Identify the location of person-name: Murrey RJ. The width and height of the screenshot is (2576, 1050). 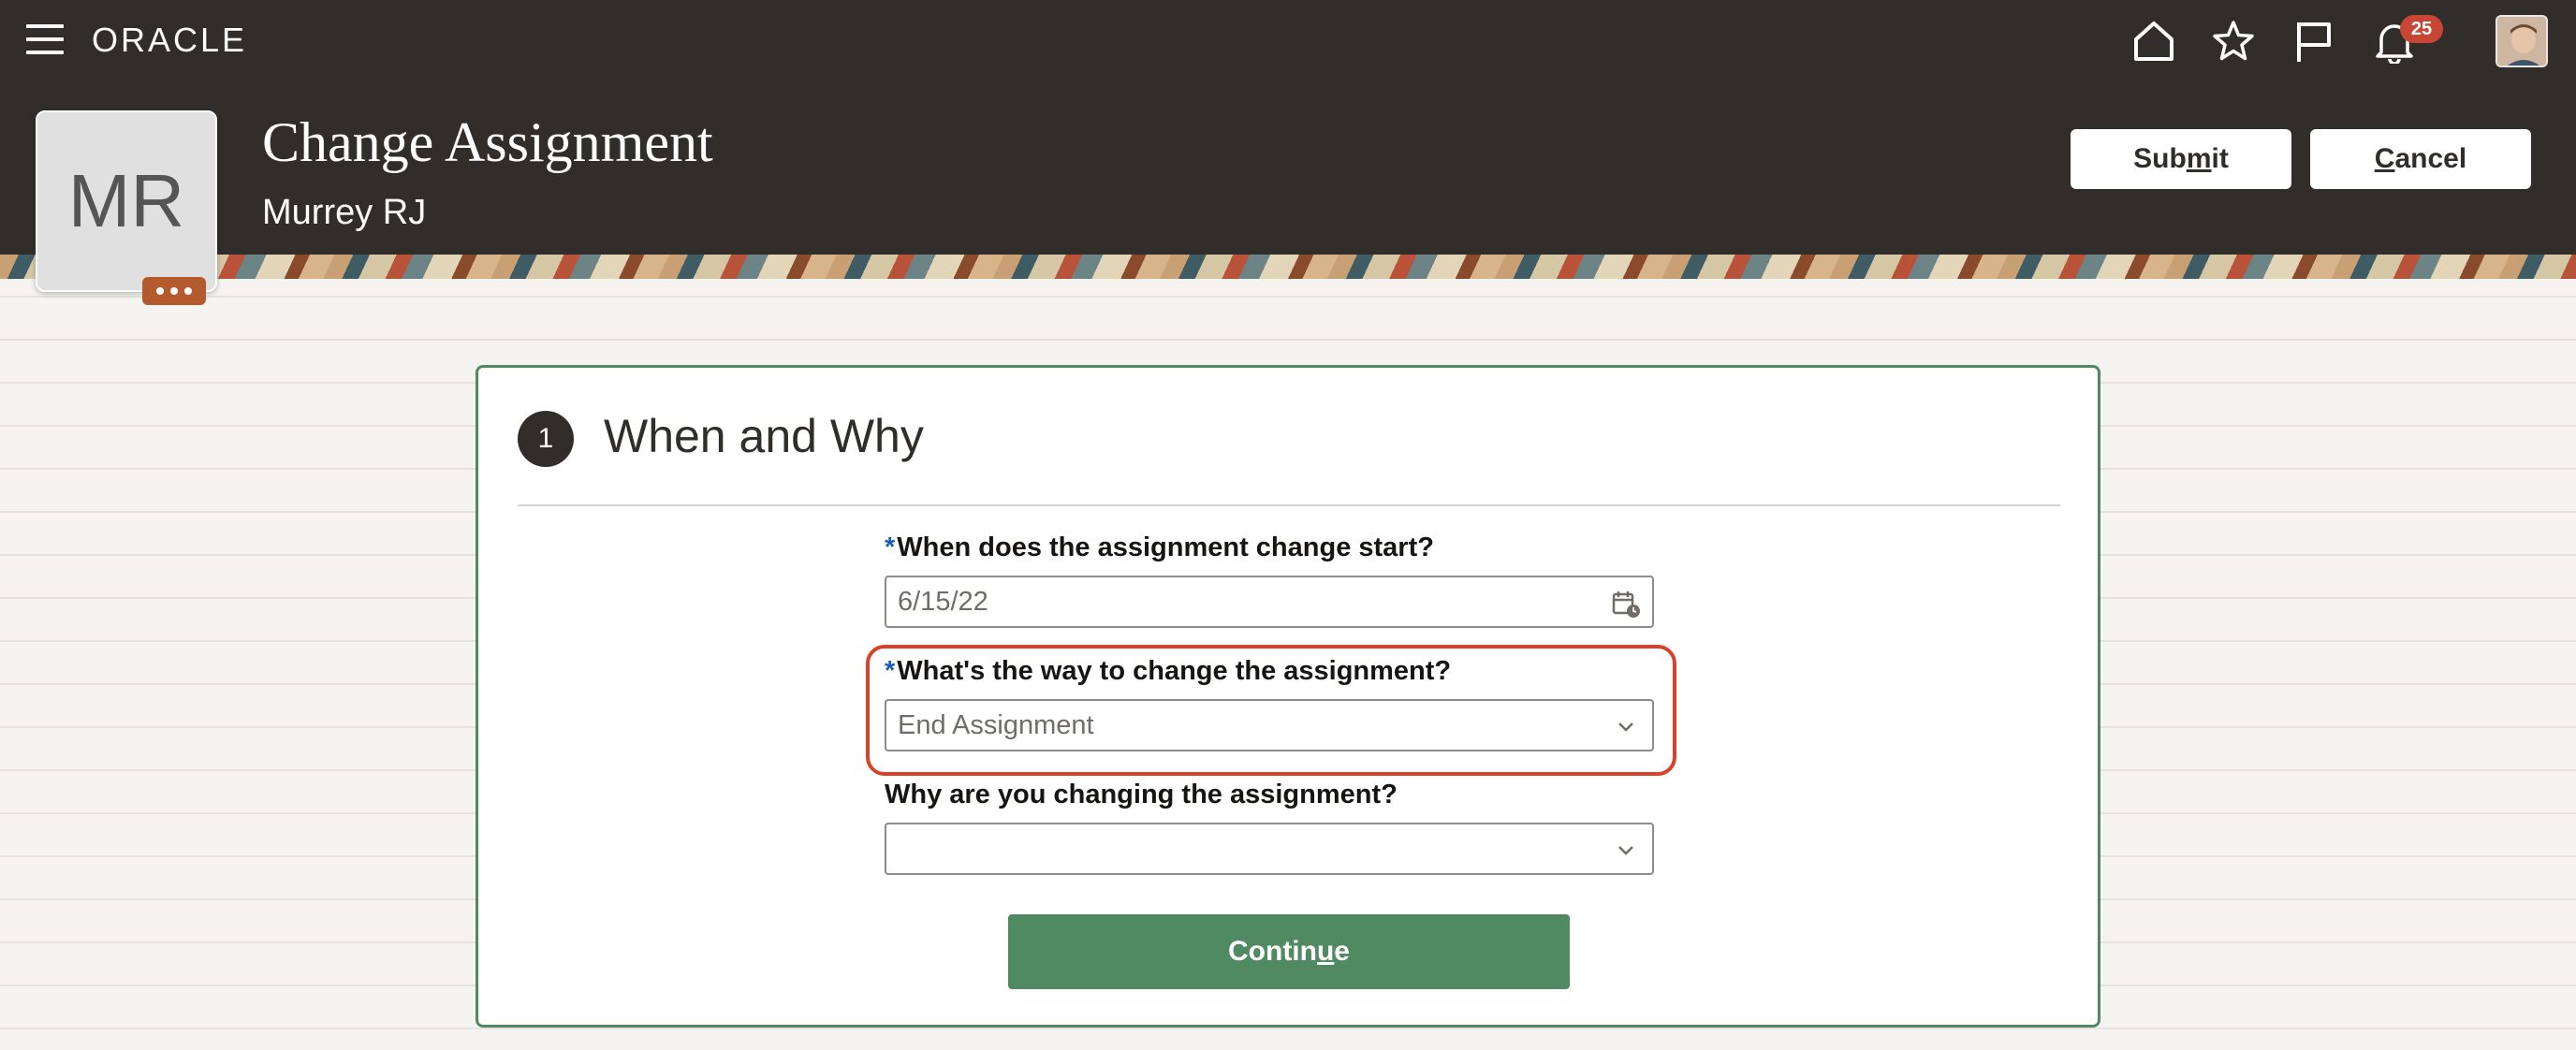
(344, 212).